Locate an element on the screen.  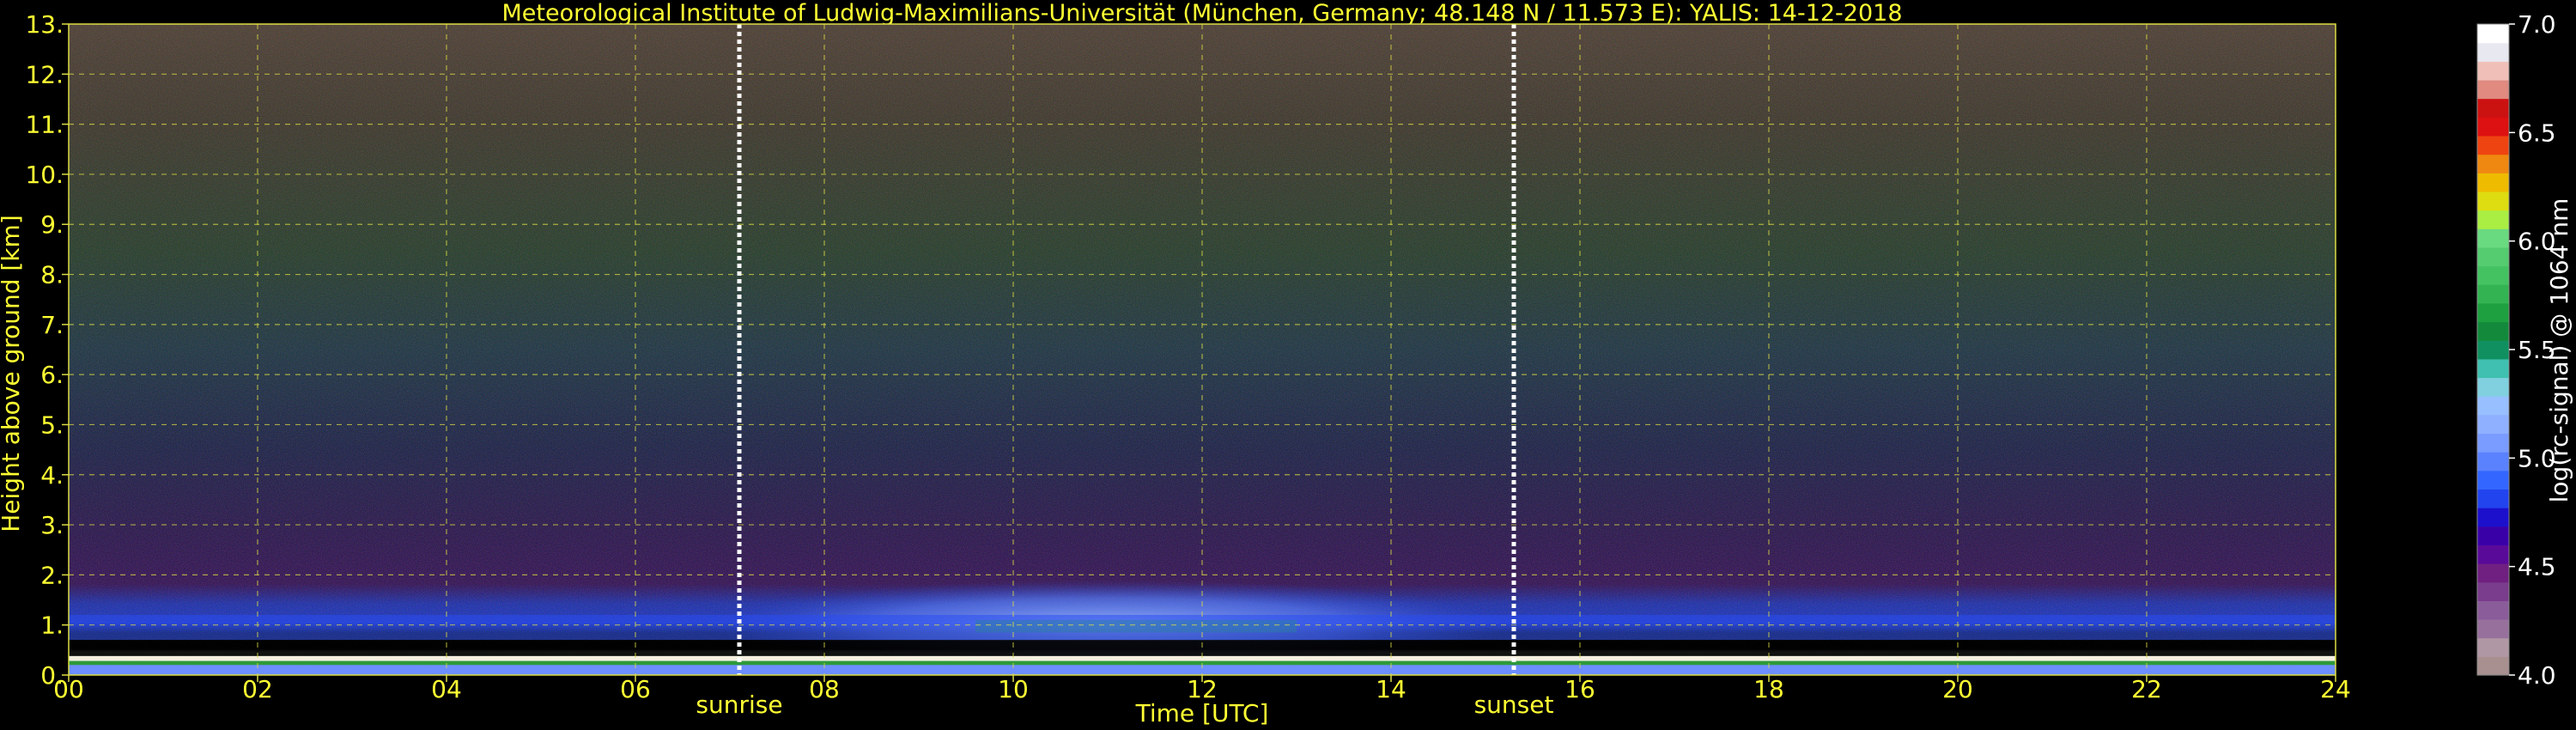
y-tick-label: 5. is located at coordinates (52, 425).